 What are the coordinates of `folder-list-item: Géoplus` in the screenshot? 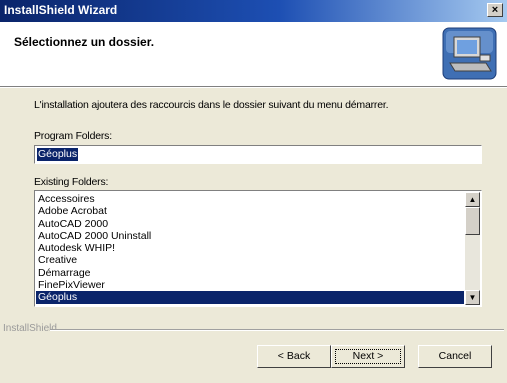 It's located at (250, 297).